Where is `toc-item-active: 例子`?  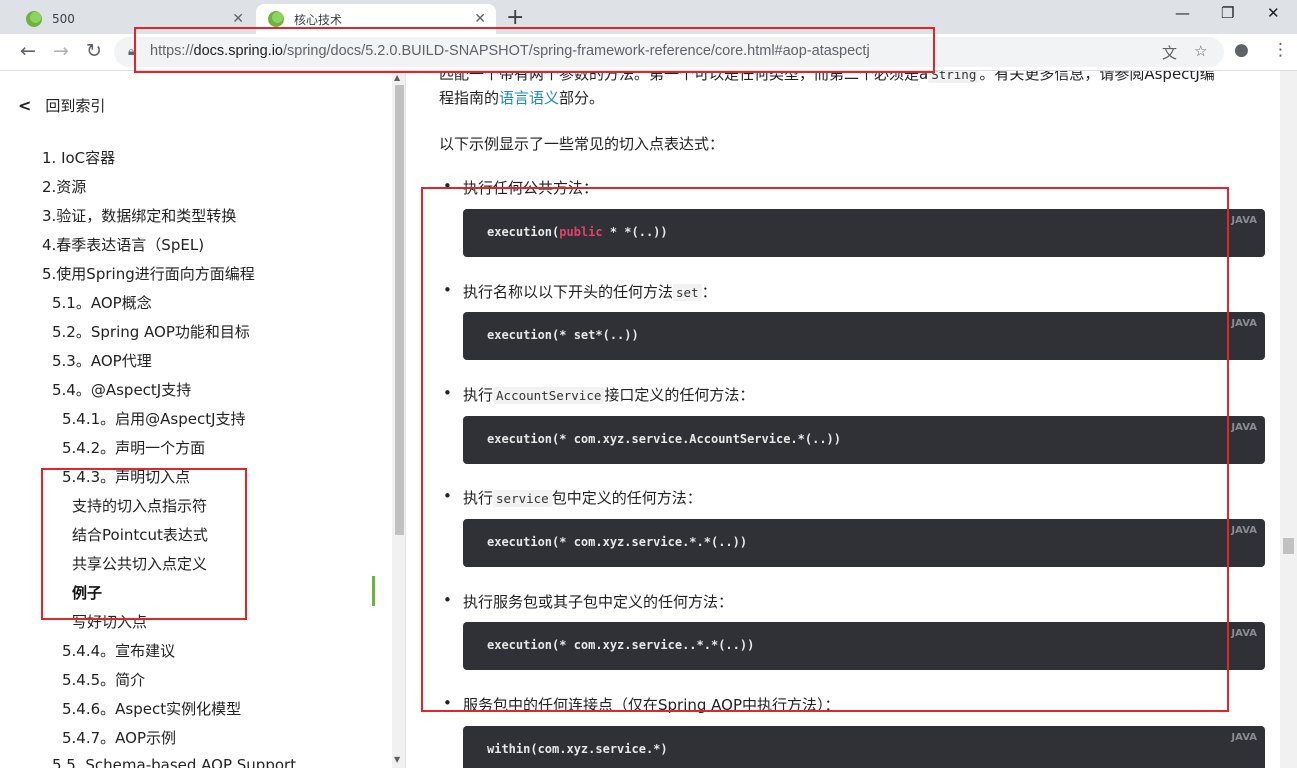 toc-item-active: 例子 is located at coordinates (87, 592).